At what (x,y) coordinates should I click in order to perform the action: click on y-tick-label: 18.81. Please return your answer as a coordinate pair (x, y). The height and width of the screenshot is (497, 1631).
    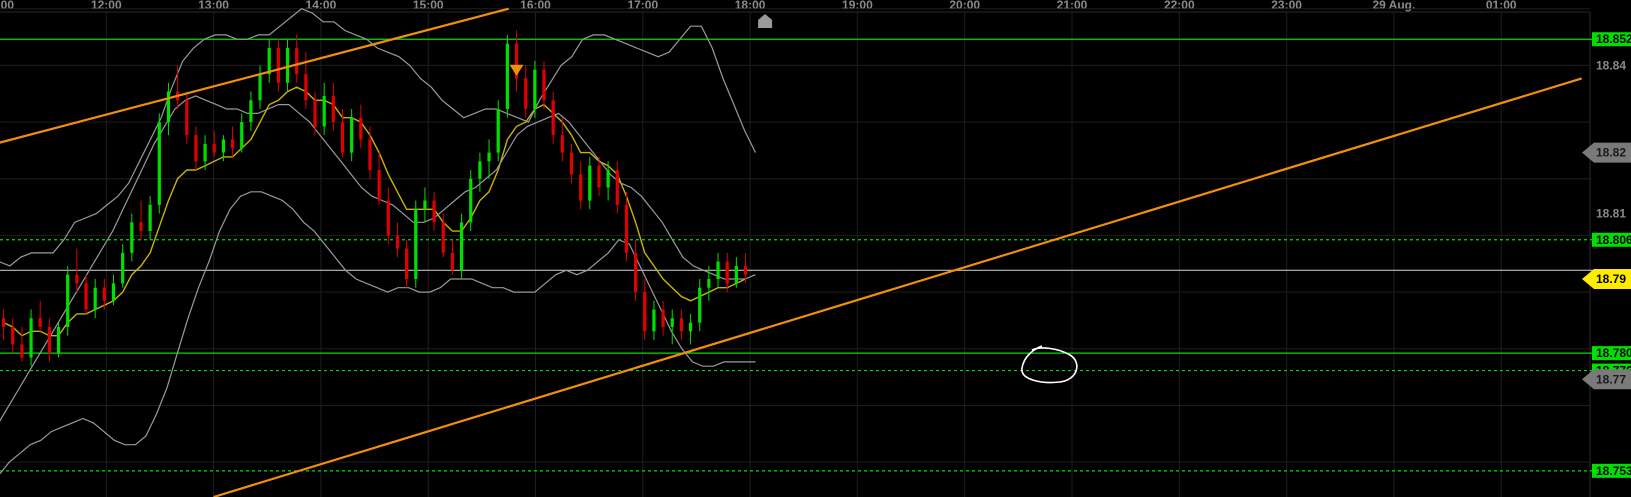
    Looking at the image, I should click on (1611, 214).